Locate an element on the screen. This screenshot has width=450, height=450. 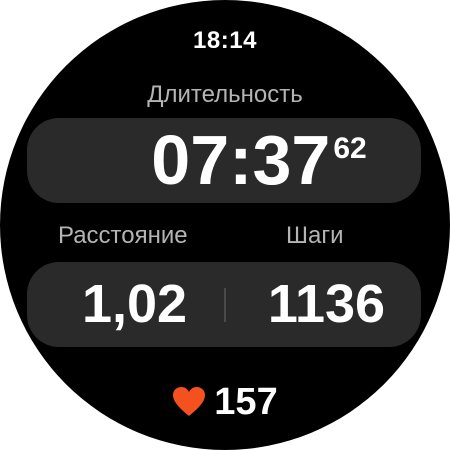
heart-rate: 157 is located at coordinates (225, 402).